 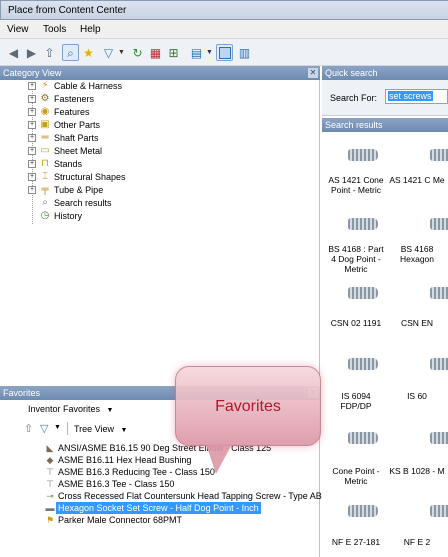 What do you see at coordinates (13, 52) in the screenshot?
I see `back-icon: ◀` at bounding box center [13, 52].